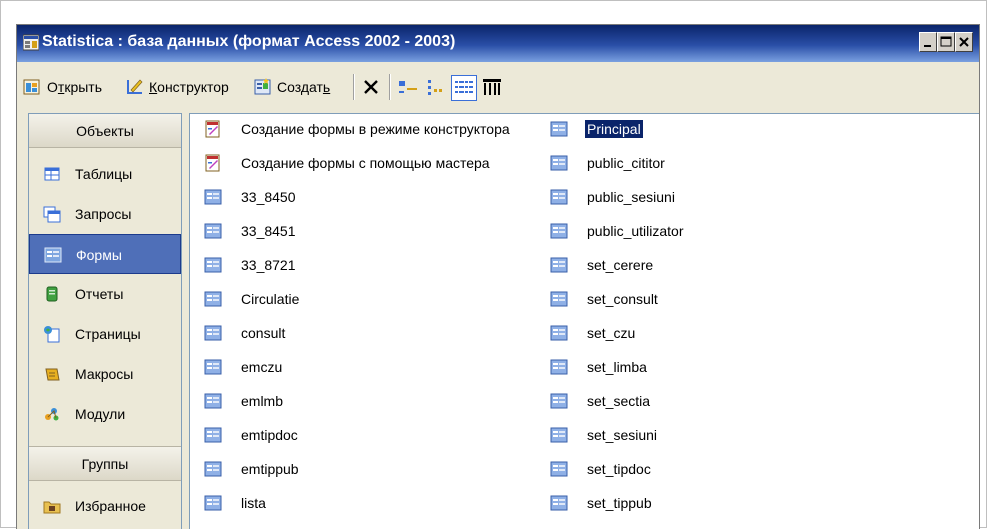  Describe the element at coordinates (614, 129) in the screenshot. I see `form-list-item-label: Principal` at that location.